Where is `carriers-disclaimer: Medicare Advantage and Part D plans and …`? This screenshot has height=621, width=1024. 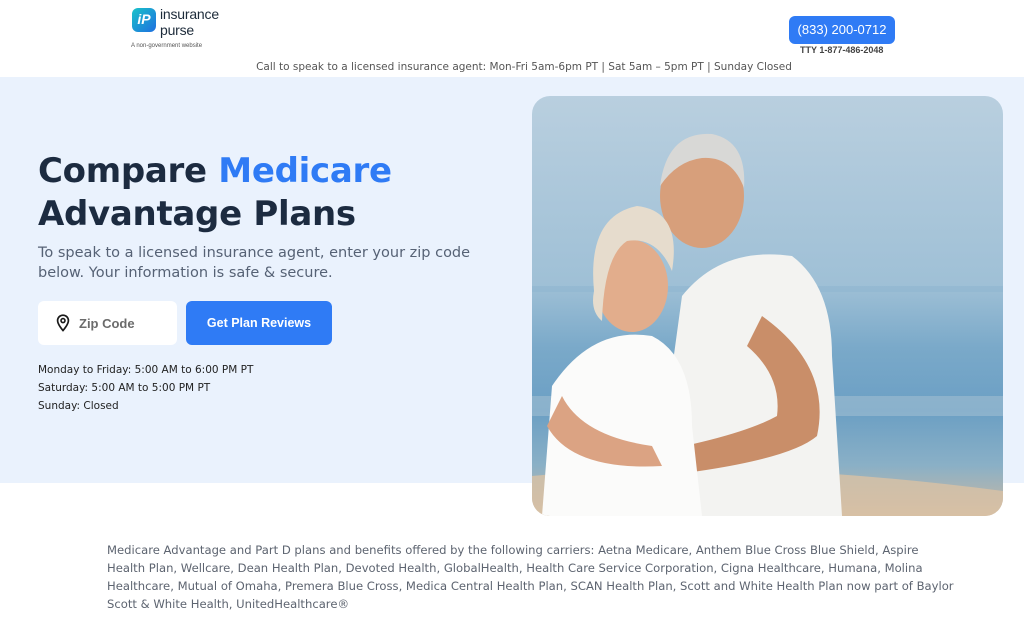
carriers-disclaimer: Medicare Advantage and Part D plans and … is located at coordinates (530, 577).